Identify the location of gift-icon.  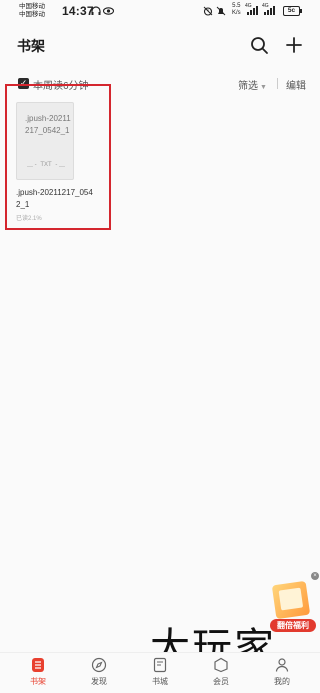
(291, 600).